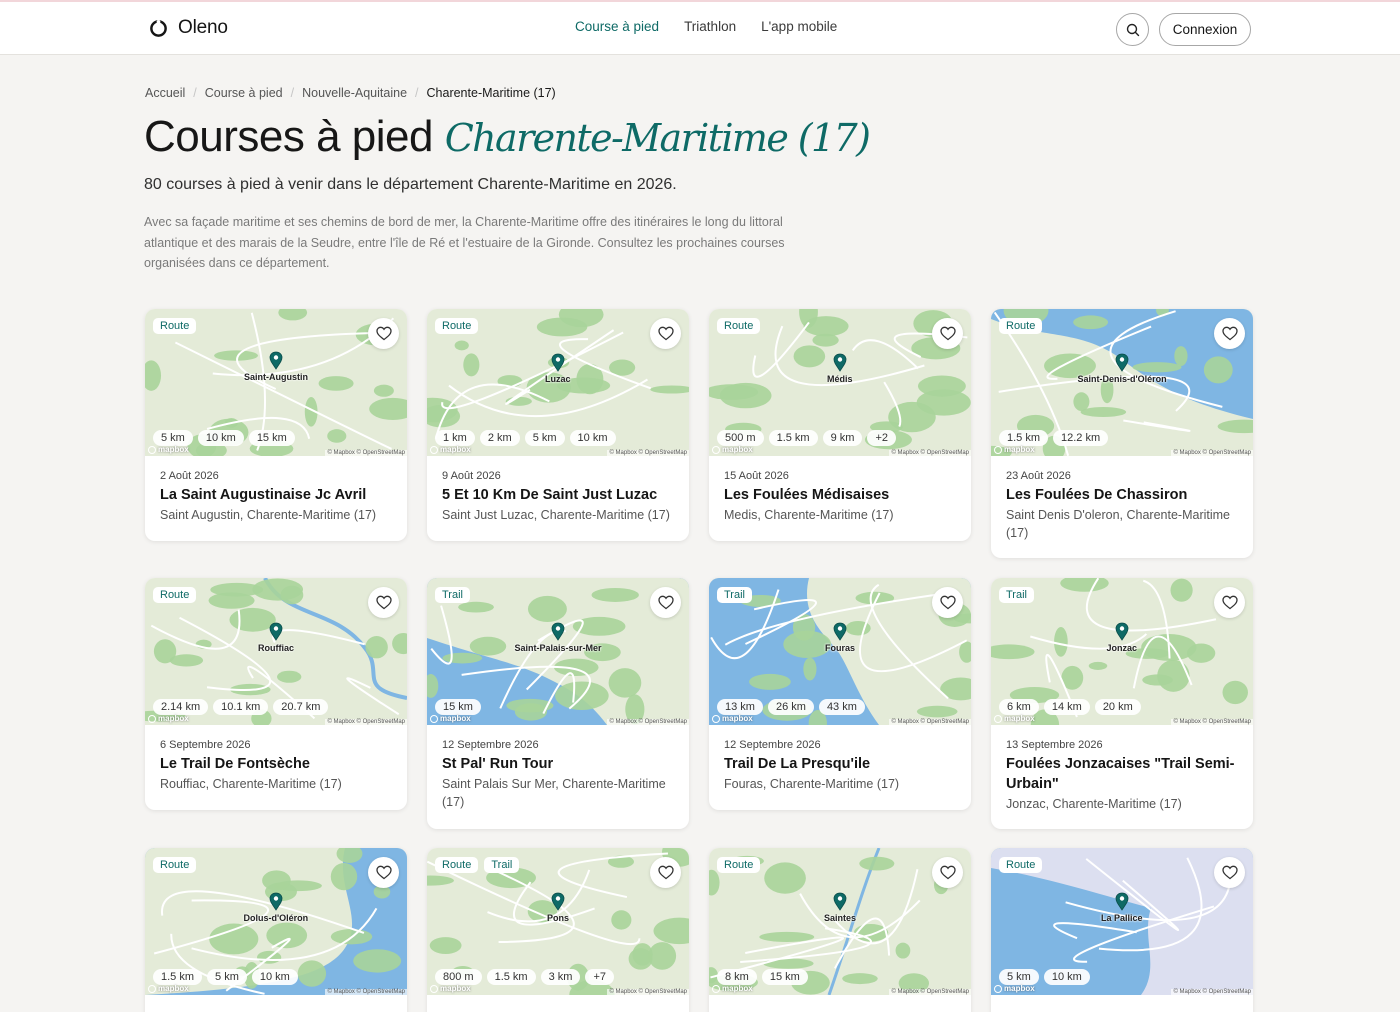 This screenshot has width=1400, height=1012. I want to click on search-button, so click(1132, 29).